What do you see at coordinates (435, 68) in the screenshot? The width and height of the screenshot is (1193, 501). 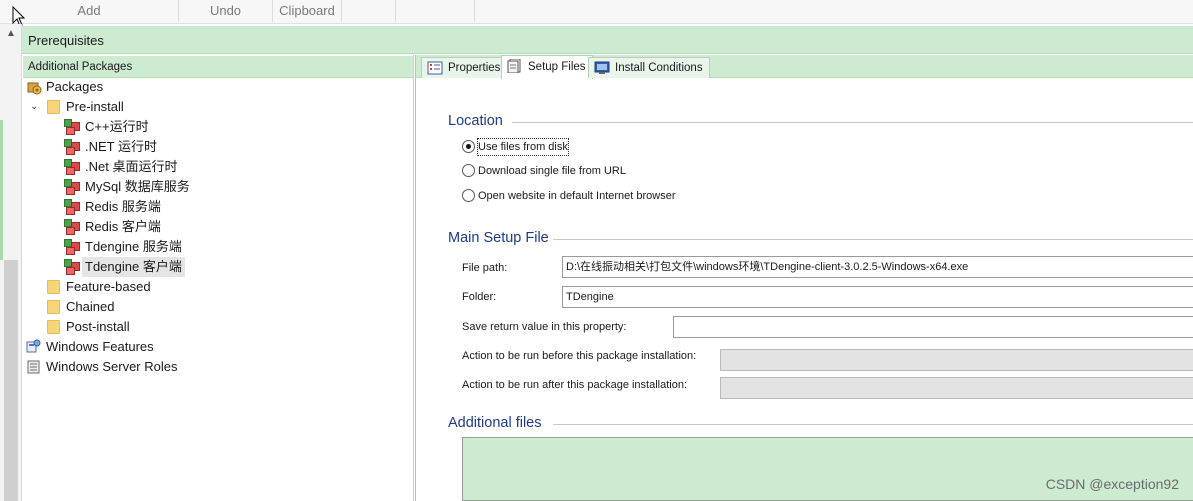 I see `properties-icon` at bounding box center [435, 68].